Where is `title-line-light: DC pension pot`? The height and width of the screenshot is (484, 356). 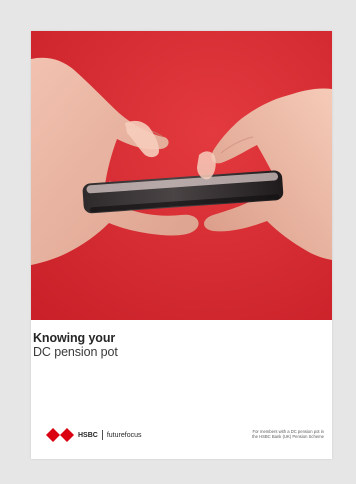
title-line-light: DC pension pot is located at coordinates (75, 352).